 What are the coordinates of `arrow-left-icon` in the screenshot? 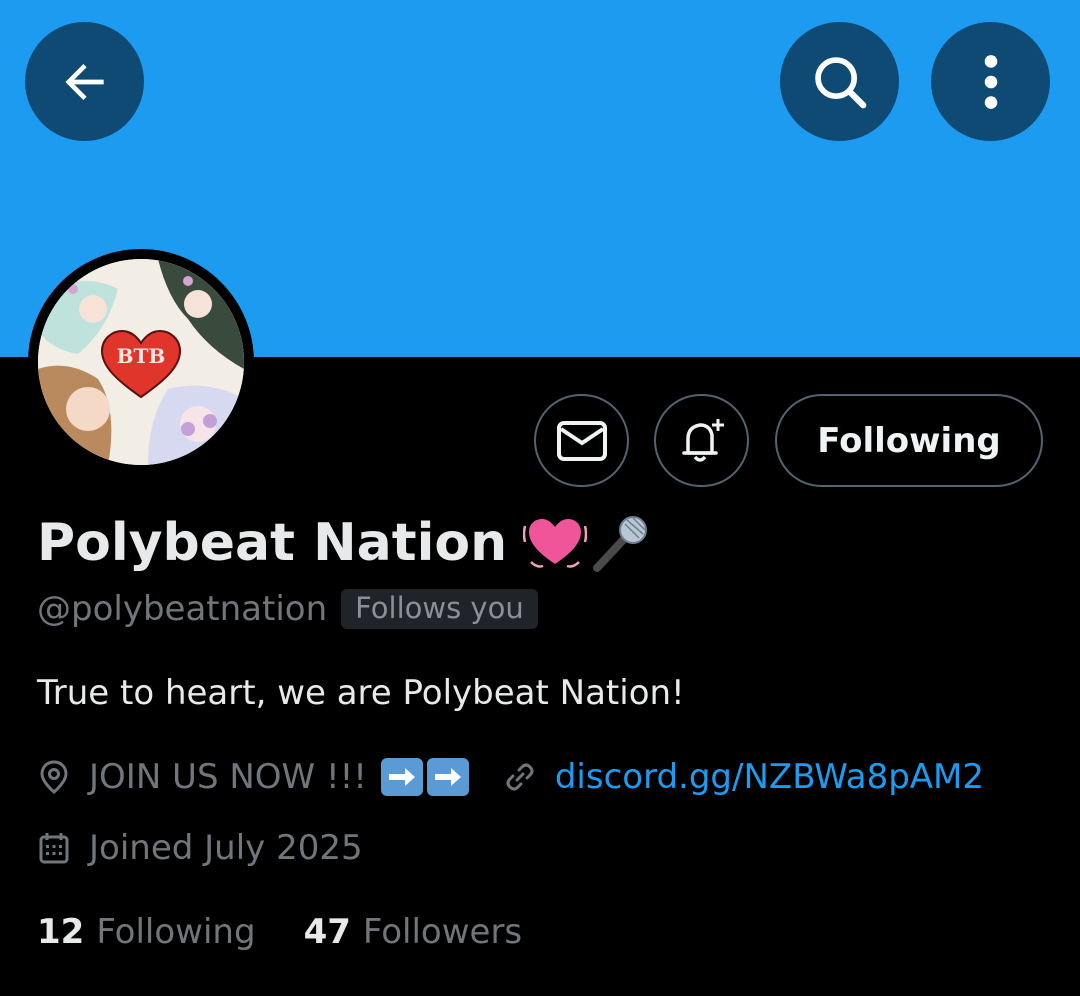 It's located at (84, 81).